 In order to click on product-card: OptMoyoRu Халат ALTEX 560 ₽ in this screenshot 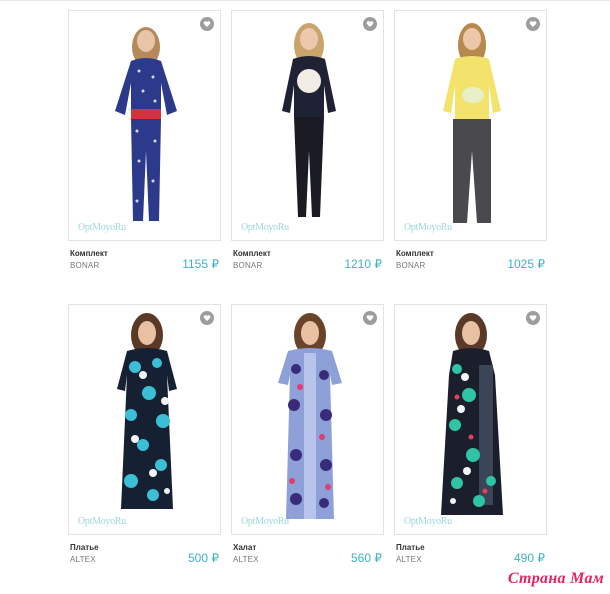, I will do `click(307, 434)`.